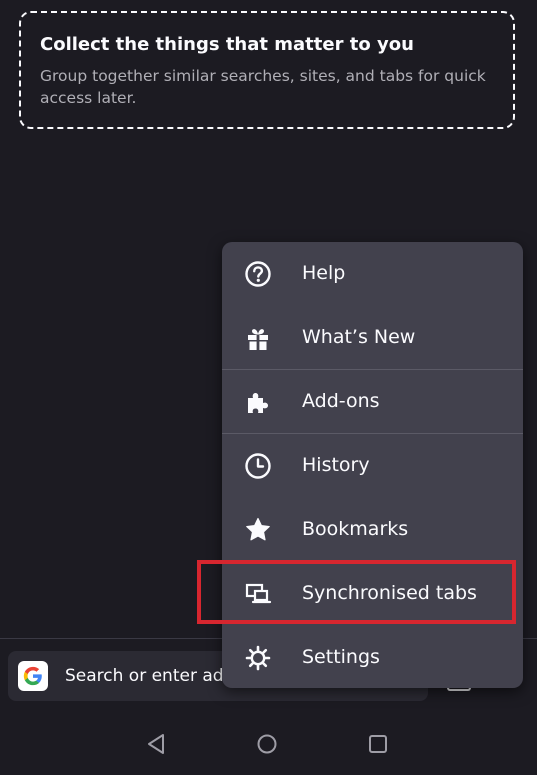  What do you see at coordinates (258, 338) in the screenshot?
I see `gift-icon` at bounding box center [258, 338].